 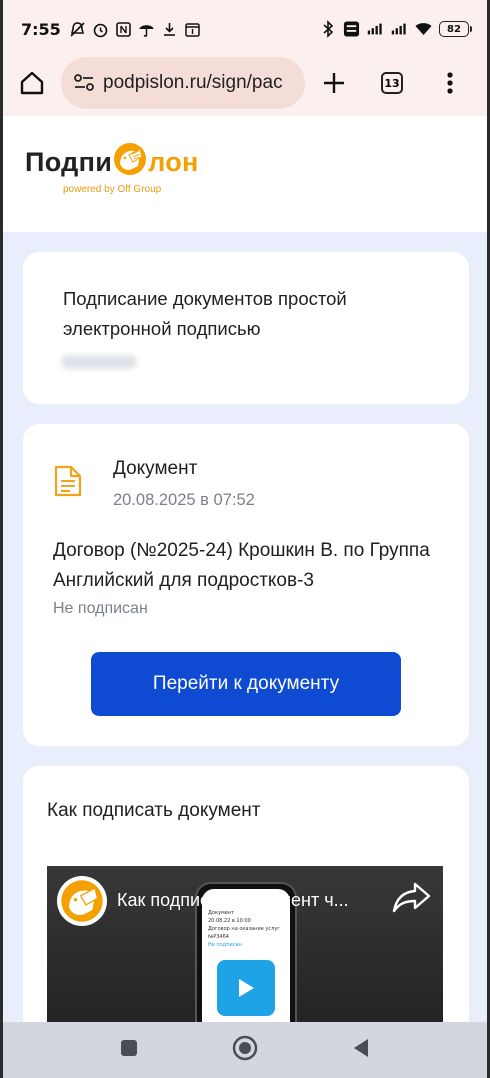 I want to click on back-triangle-icon, so click(x=361, y=1048).